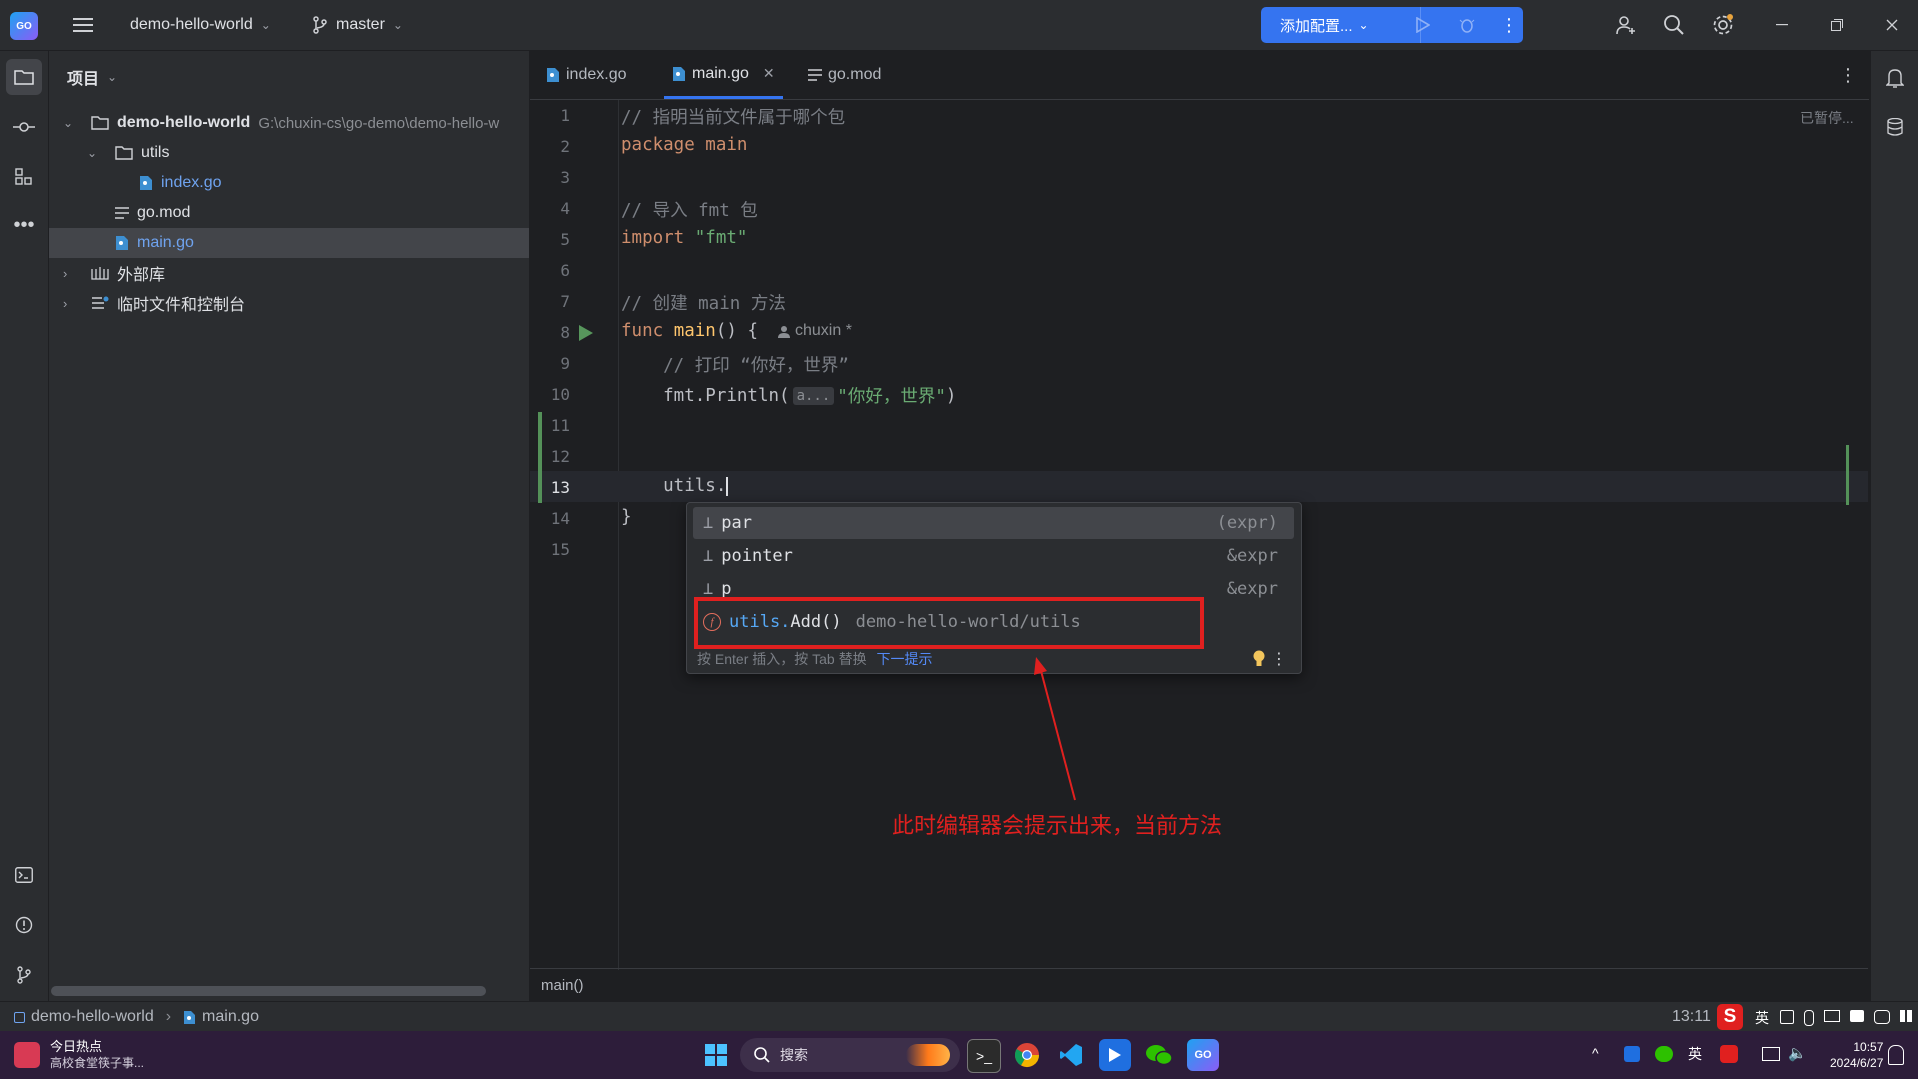 The height and width of the screenshot is (1079, 1918). What do you see at coordinates (289, 273) in the screenshot?
I see `tree-item-external-libraries: › 外部库` at bounding box center [289, 273].